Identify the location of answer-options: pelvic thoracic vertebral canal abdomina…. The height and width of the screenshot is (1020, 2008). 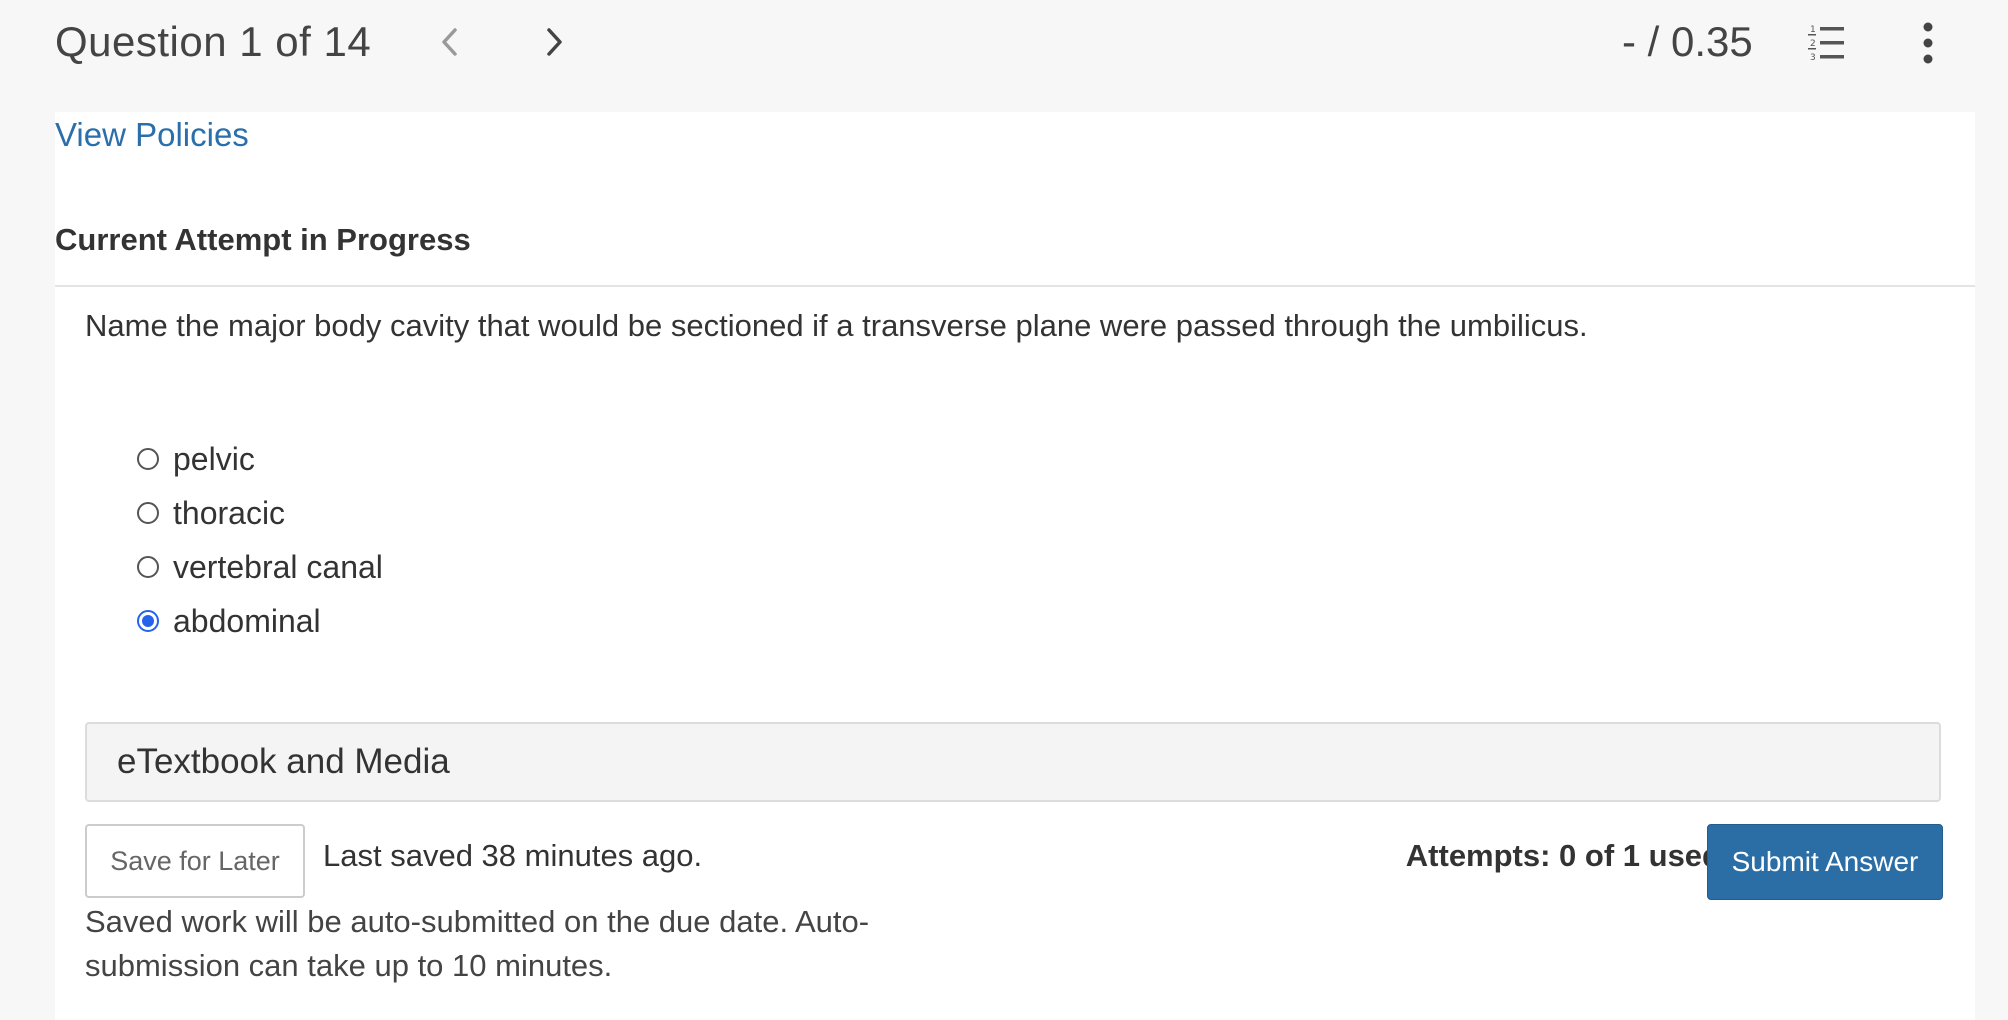
(260, 540).